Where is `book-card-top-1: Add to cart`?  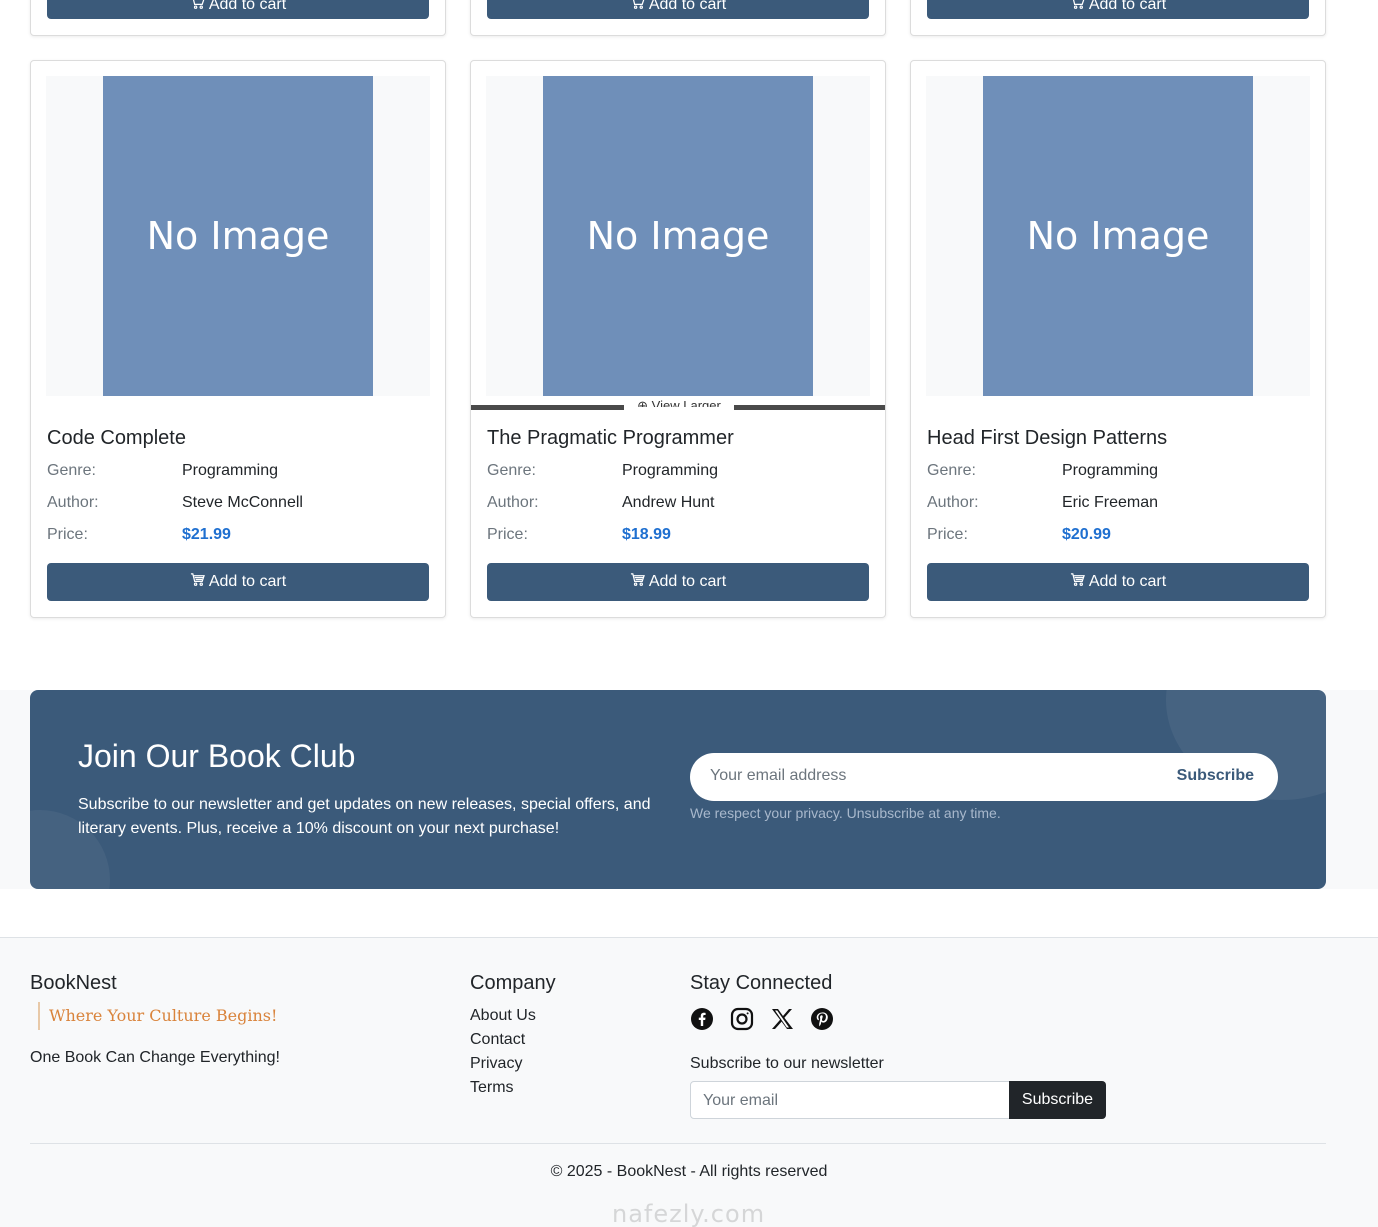
book-card-top-1: Add to cart is located at coordinates (238, 18).